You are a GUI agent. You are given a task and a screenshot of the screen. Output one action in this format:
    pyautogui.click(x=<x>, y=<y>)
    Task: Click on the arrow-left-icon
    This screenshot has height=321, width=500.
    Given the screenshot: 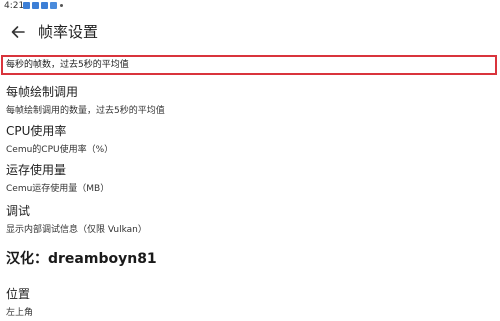 What is the action you would take?
    pyautogui.click(x=18, y=32)
    